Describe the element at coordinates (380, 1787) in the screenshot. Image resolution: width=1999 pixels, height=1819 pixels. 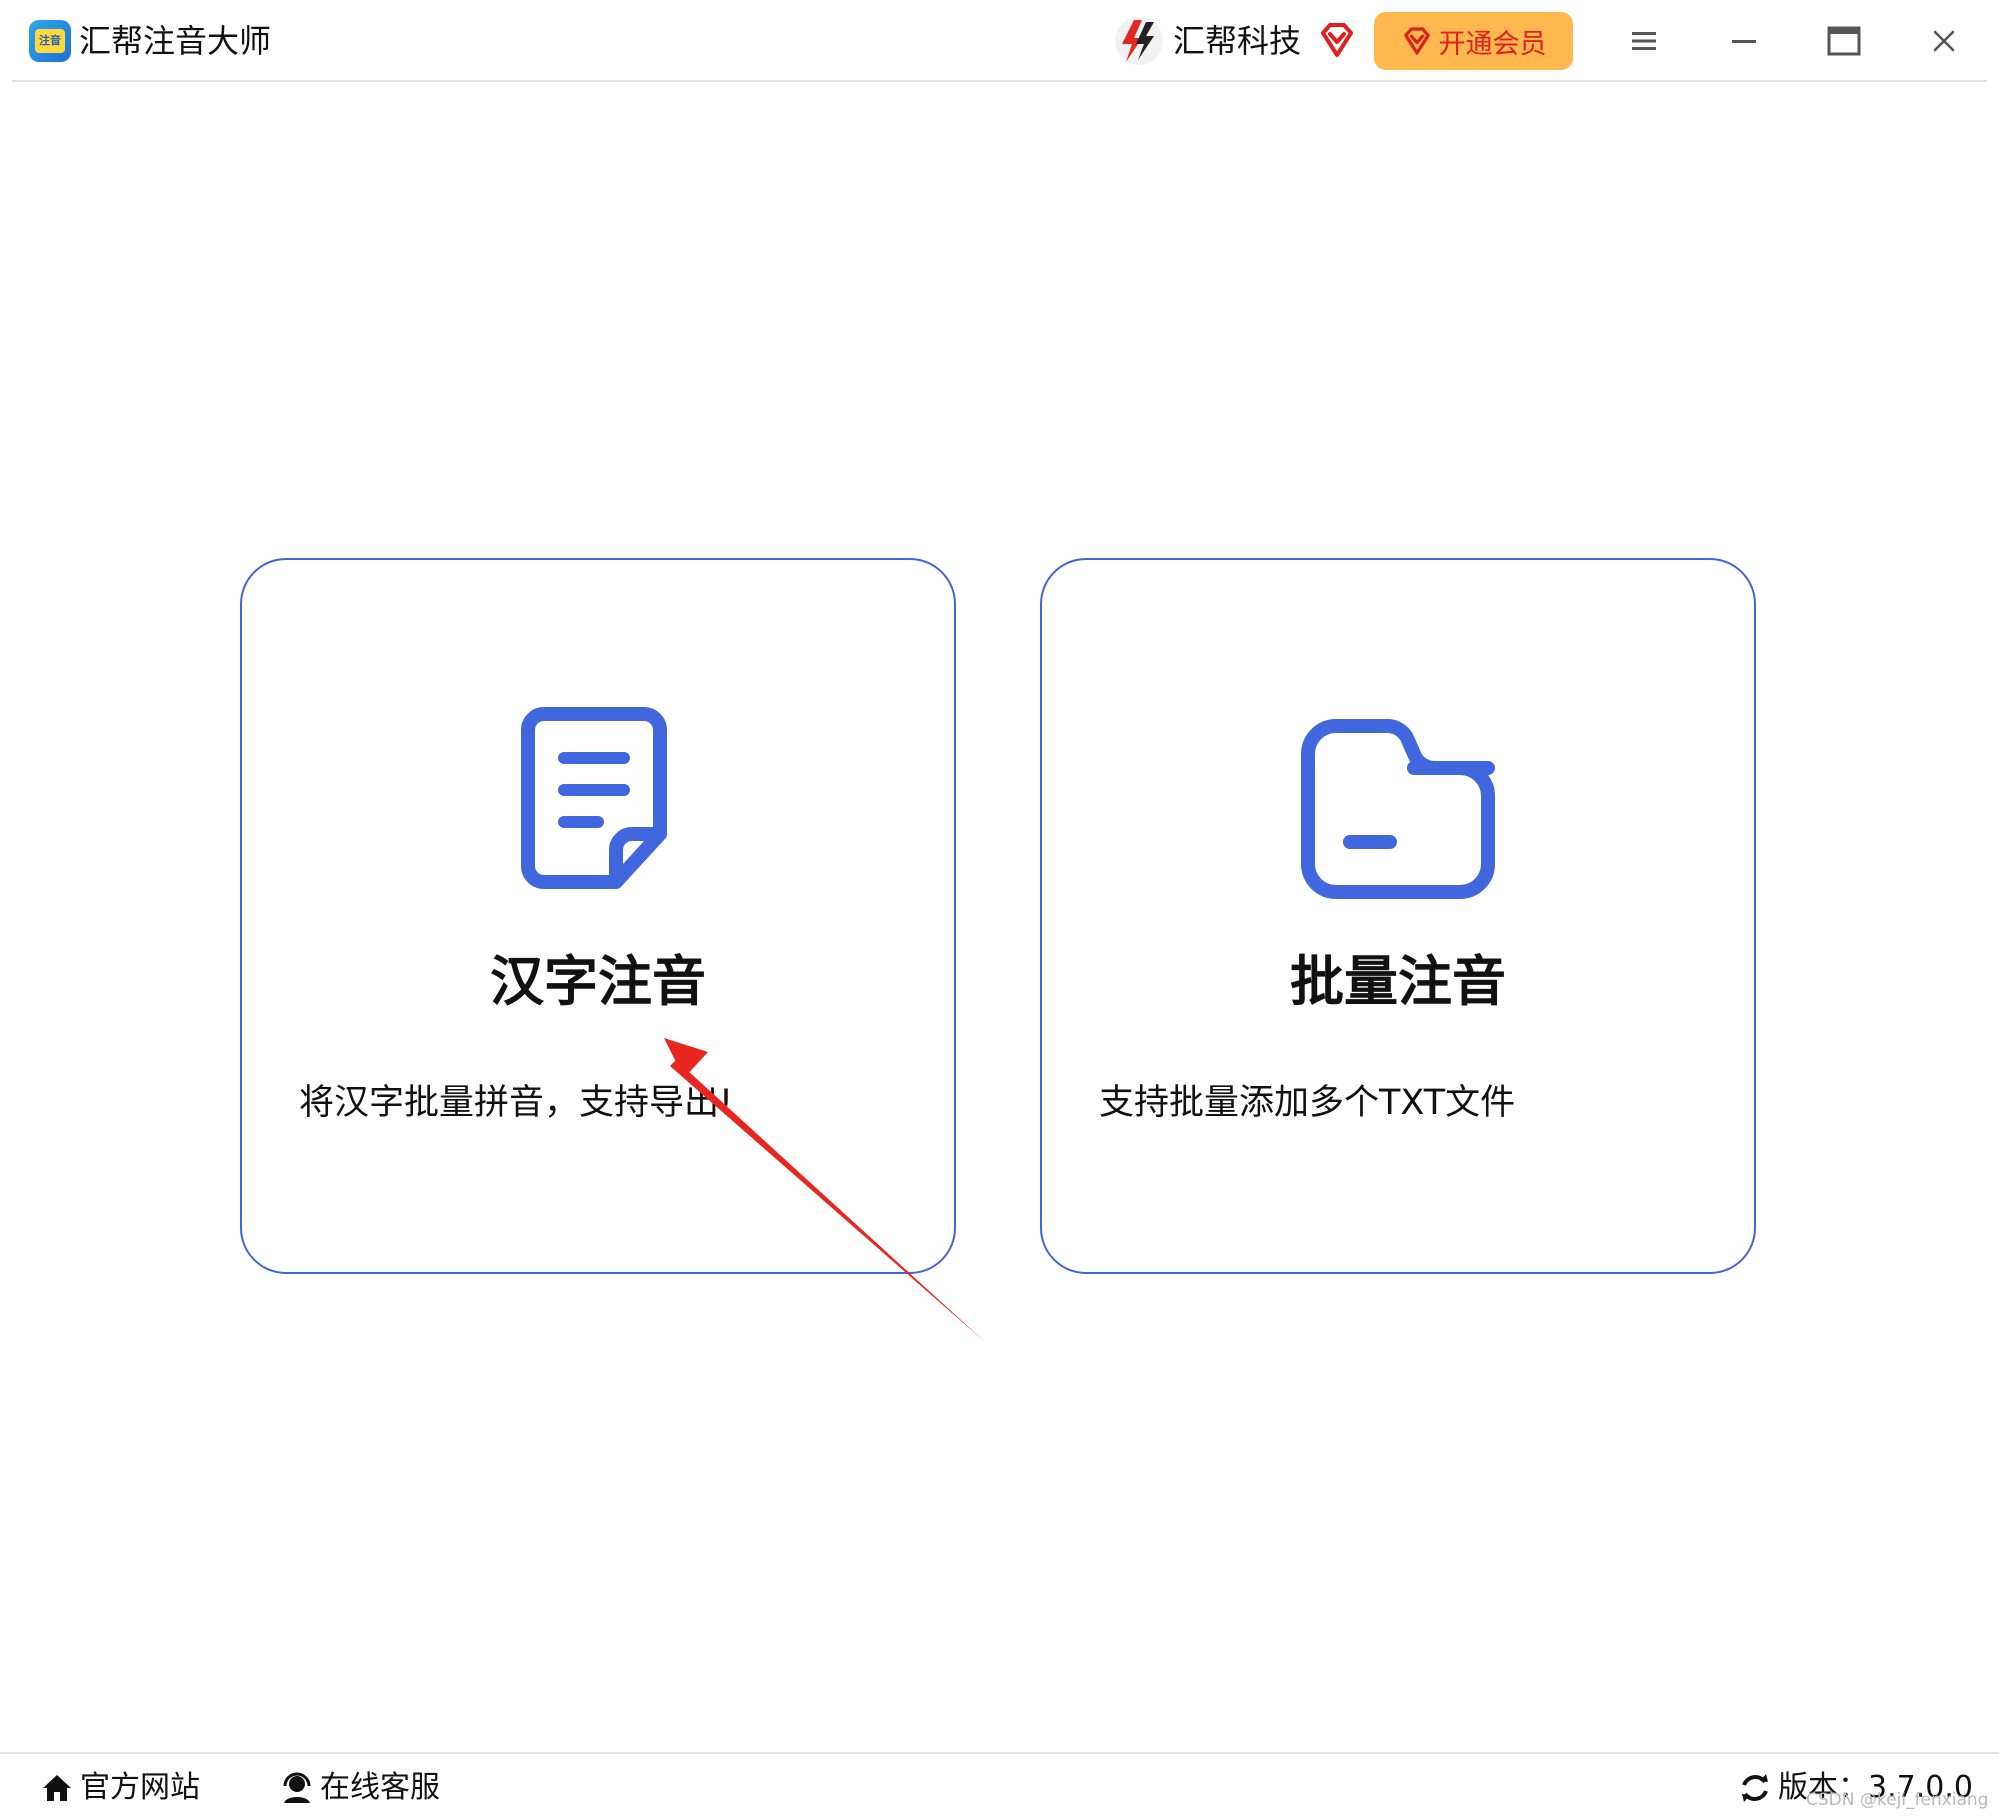
I see `online-support-label: 在线客服` at that location.